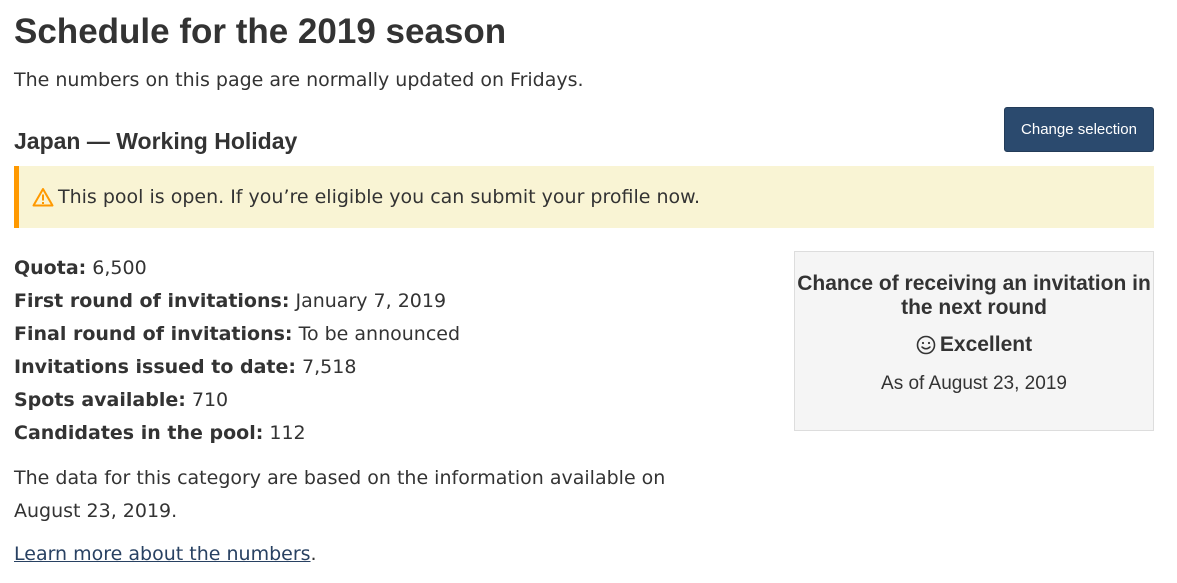  Describe the element at coordinates (155, 367) in the screenshot. I see `detail-label: Invitations issued to date:` at that location.